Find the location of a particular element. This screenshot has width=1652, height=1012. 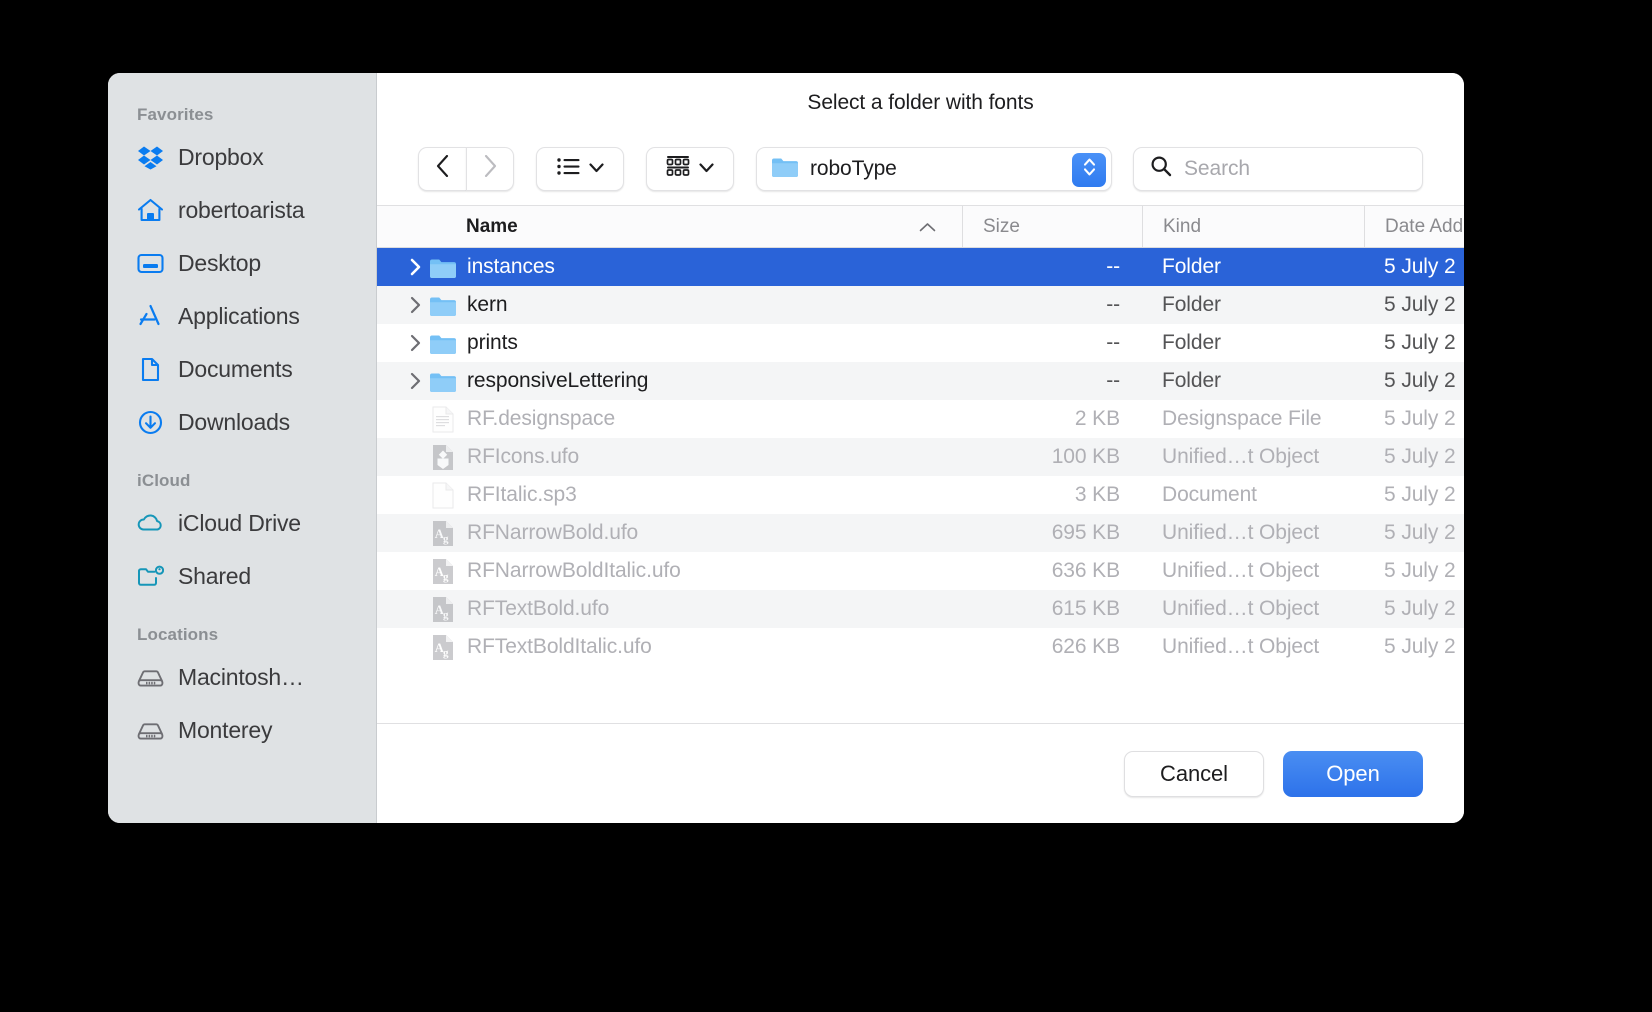

table-row: prints -- Folder 5 July 2 is located at coordinates (920, 343).